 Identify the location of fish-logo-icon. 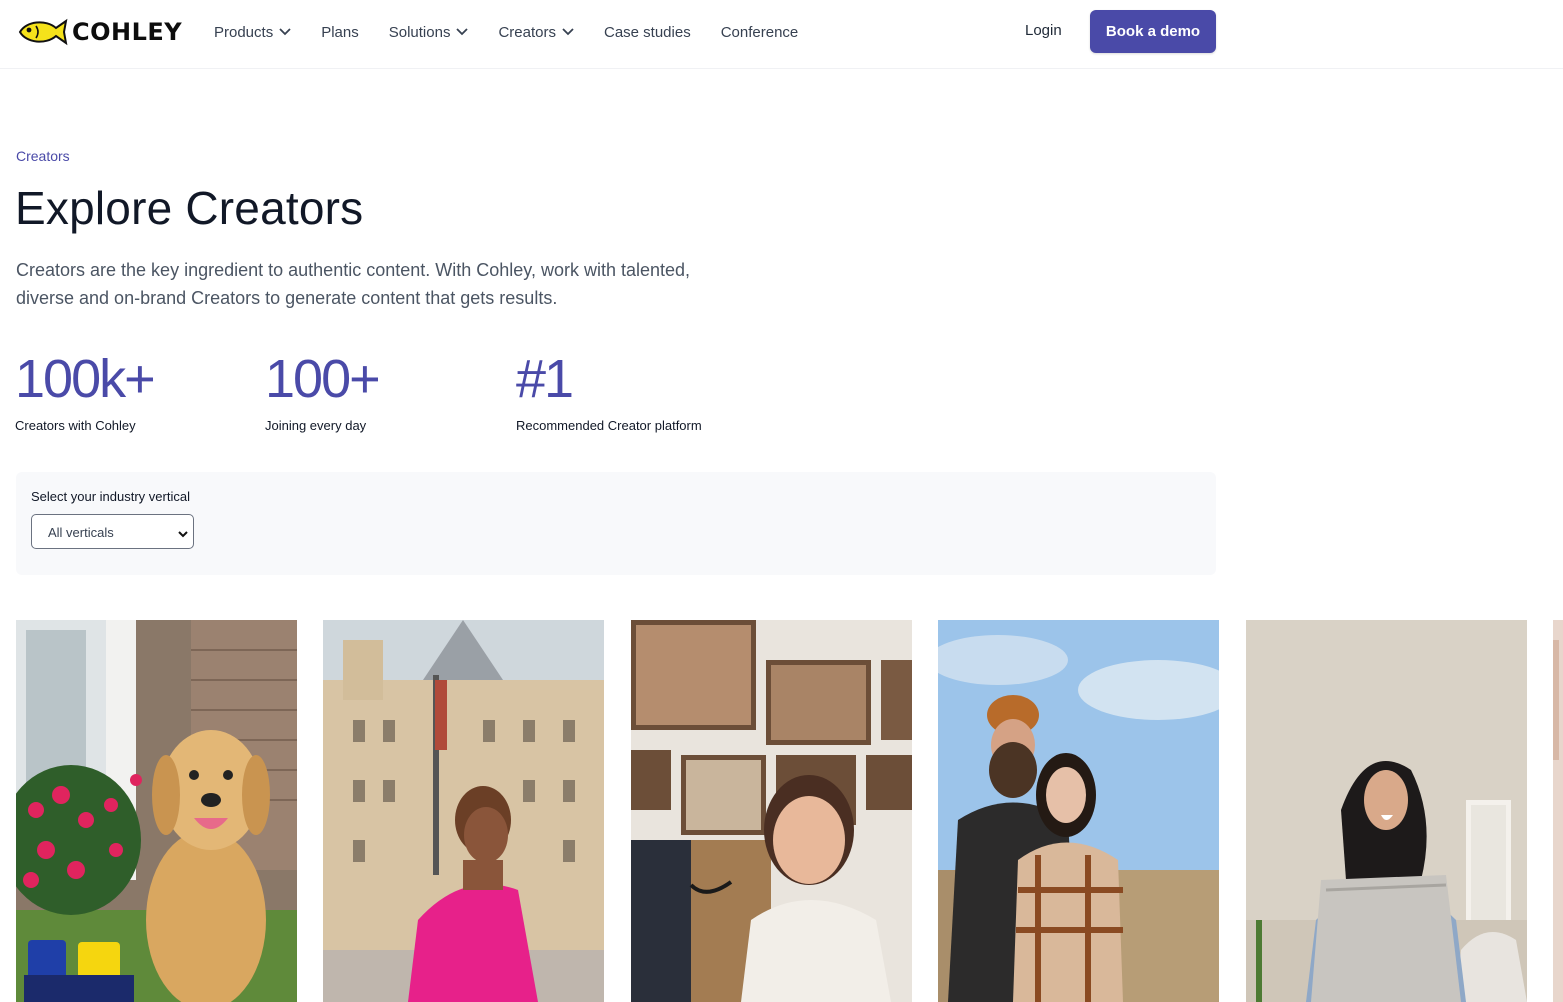
(43, 32).